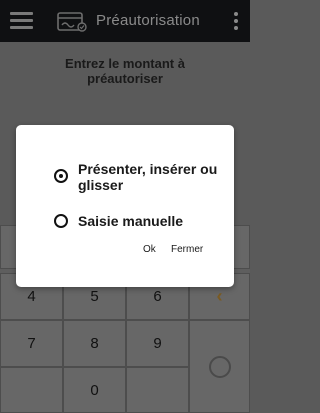  Describe the element at coordinates (61, 221) in the screenshot. I see `radio-manual-entry` at that location.